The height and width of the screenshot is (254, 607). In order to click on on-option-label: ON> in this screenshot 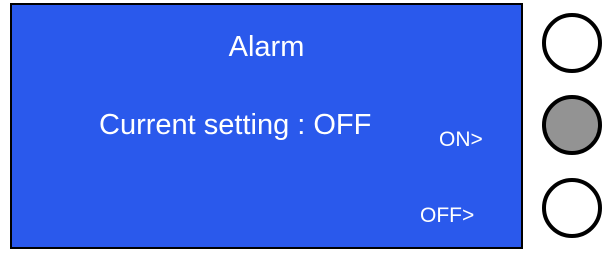, I will do `click(461, 139)`.